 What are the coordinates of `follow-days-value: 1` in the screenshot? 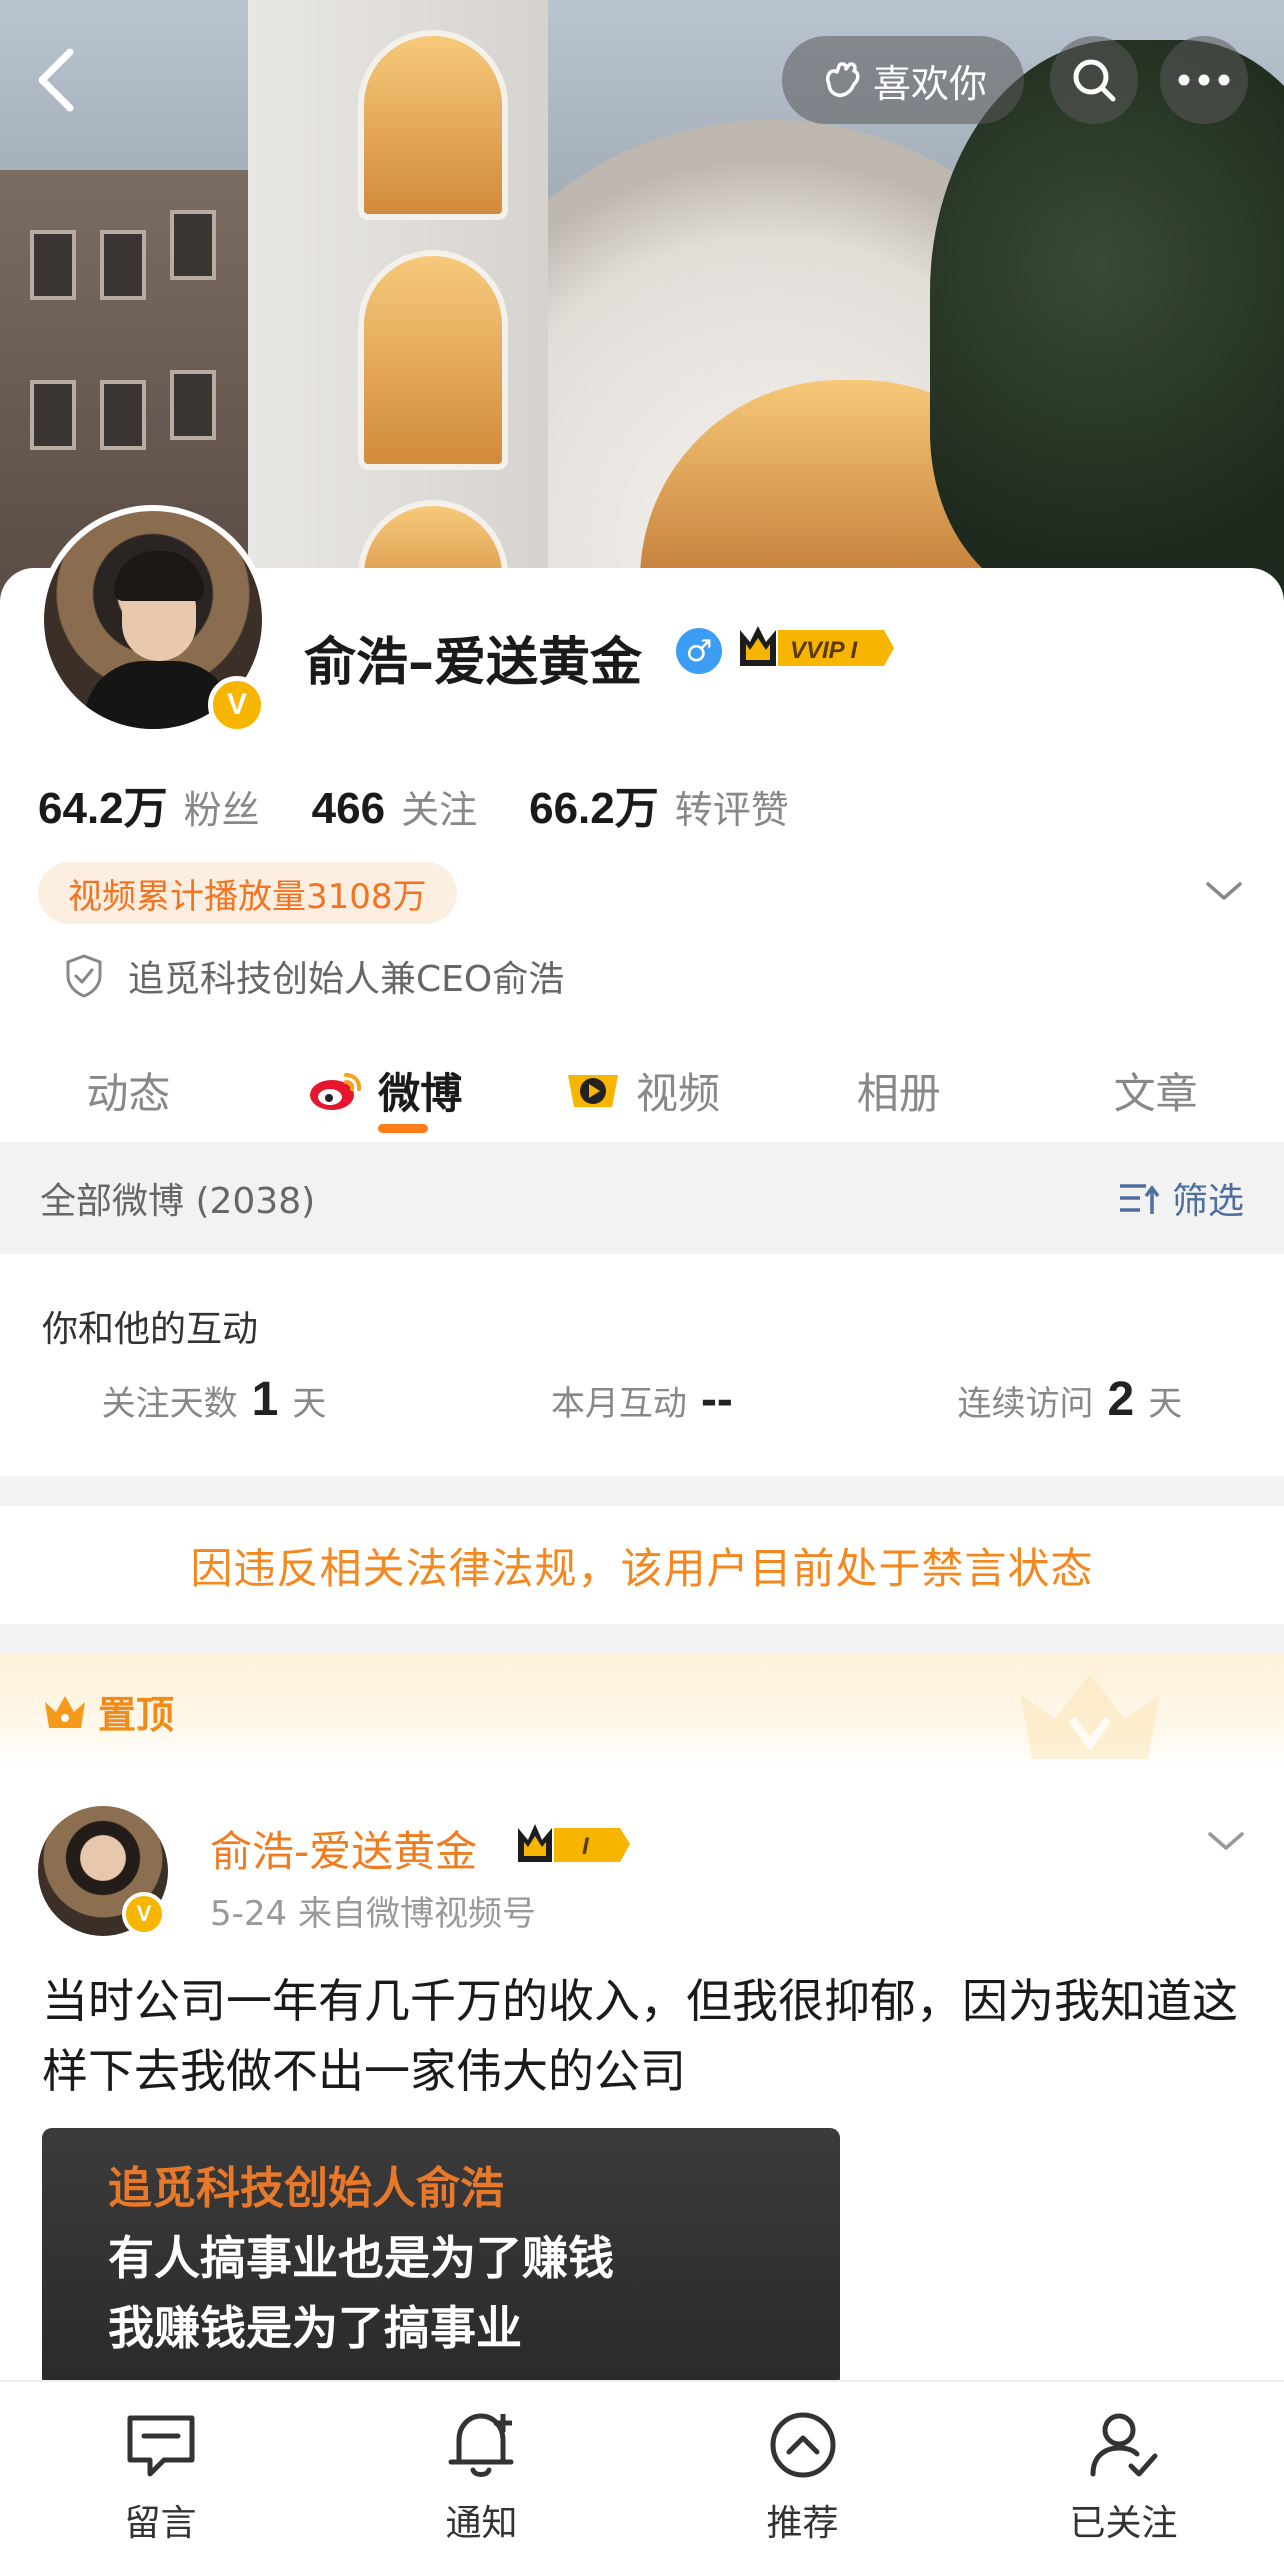 It's located at (265, 1399).